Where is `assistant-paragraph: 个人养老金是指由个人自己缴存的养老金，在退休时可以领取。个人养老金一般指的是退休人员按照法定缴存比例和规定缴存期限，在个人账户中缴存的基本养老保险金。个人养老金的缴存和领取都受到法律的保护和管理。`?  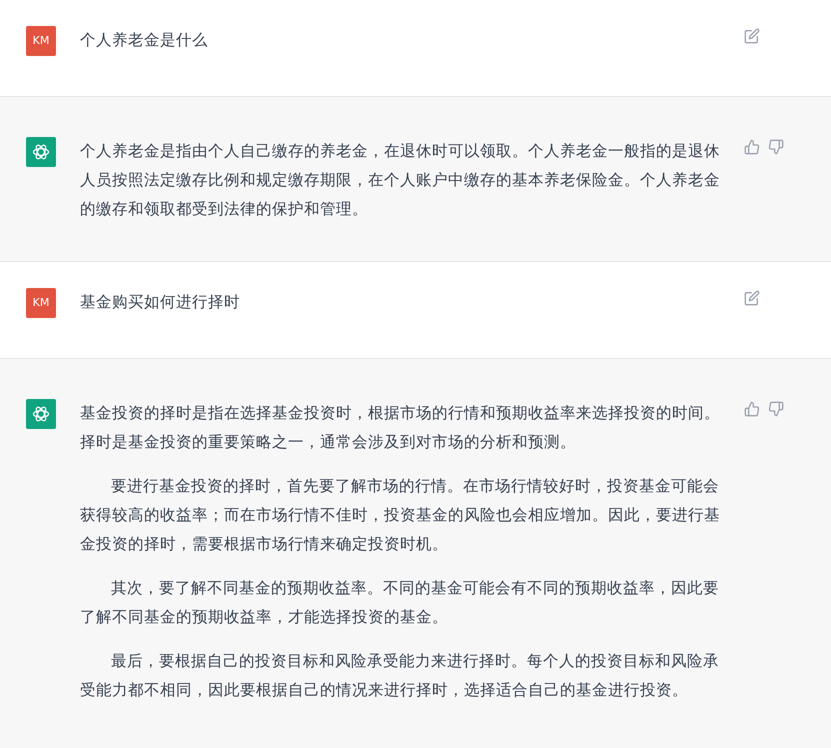
assistant-paragraph: 个人养老金是指由个人自己缴存的养老金，在退休时可以领取。个人养老金一般指的是退休人员按照法定缴存比例和规定缴存期限，在个人账户中缴存的基本养老保险金。个人养老金的缴存和领取都受到法律的保护和管理。 is located at coordinates (400, 180).